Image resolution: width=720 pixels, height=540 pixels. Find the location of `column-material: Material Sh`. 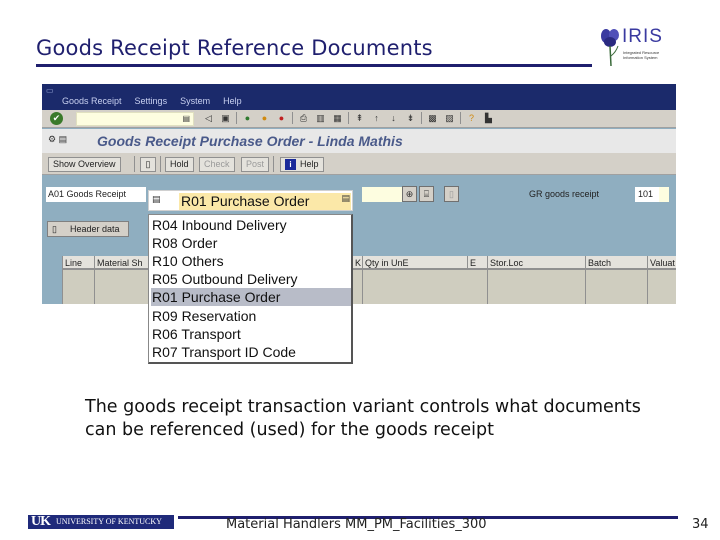

column-material: Material Sh is located at coordinates (121, 263).